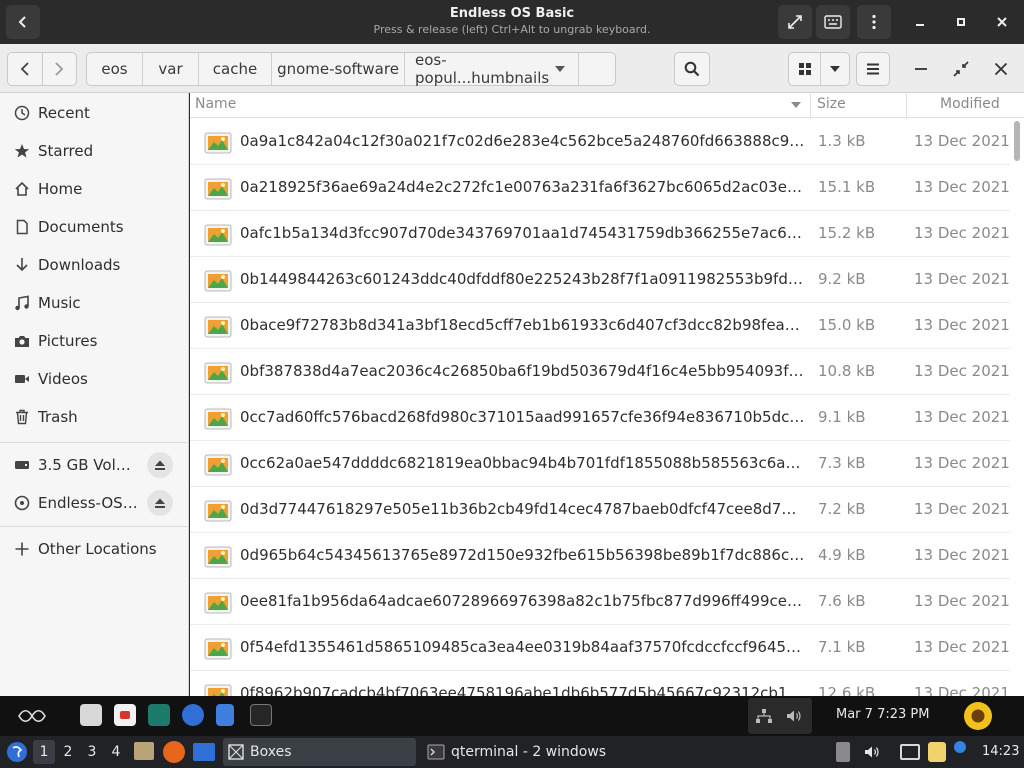 The height and width of the screenshot is (768, 1024). I want to click on file-size: 15.1 kB, so click(847, 187).